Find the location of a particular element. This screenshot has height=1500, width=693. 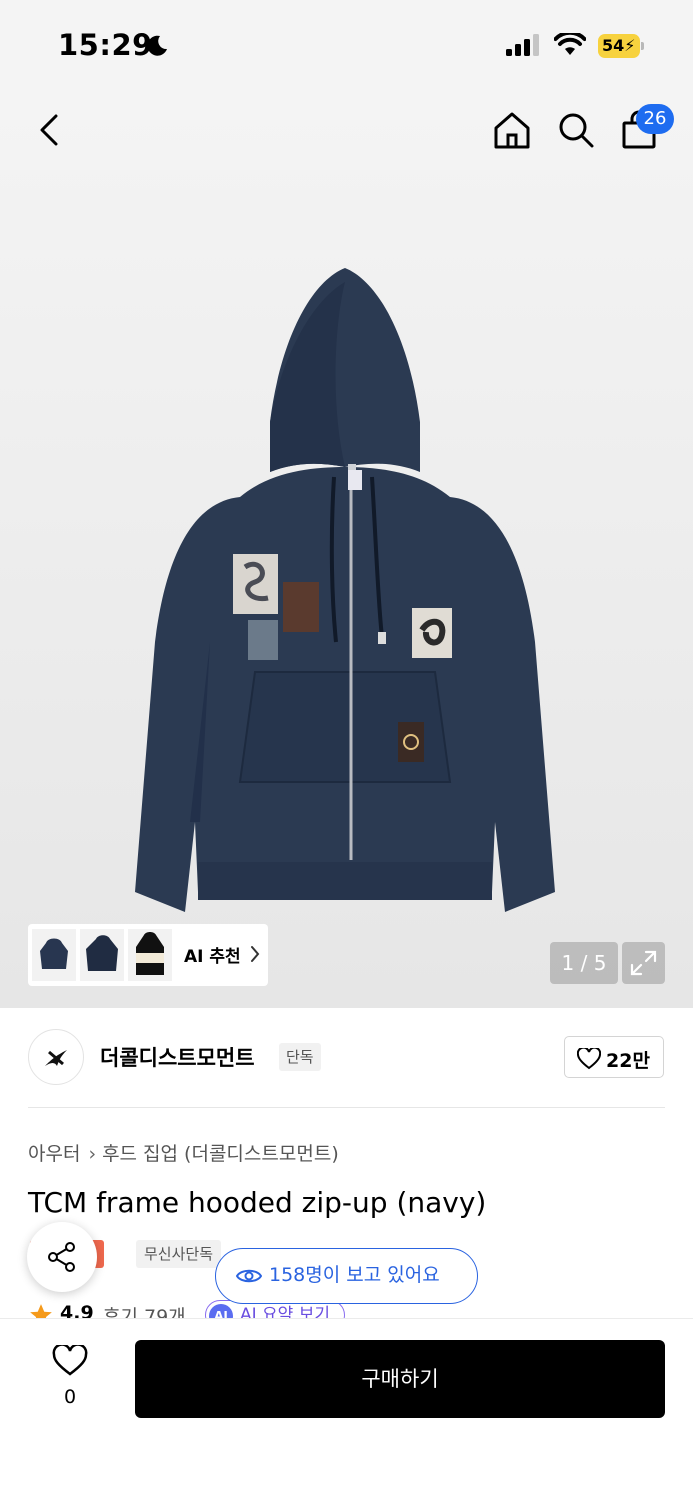

home-icon is located at coordinates (512, 130).